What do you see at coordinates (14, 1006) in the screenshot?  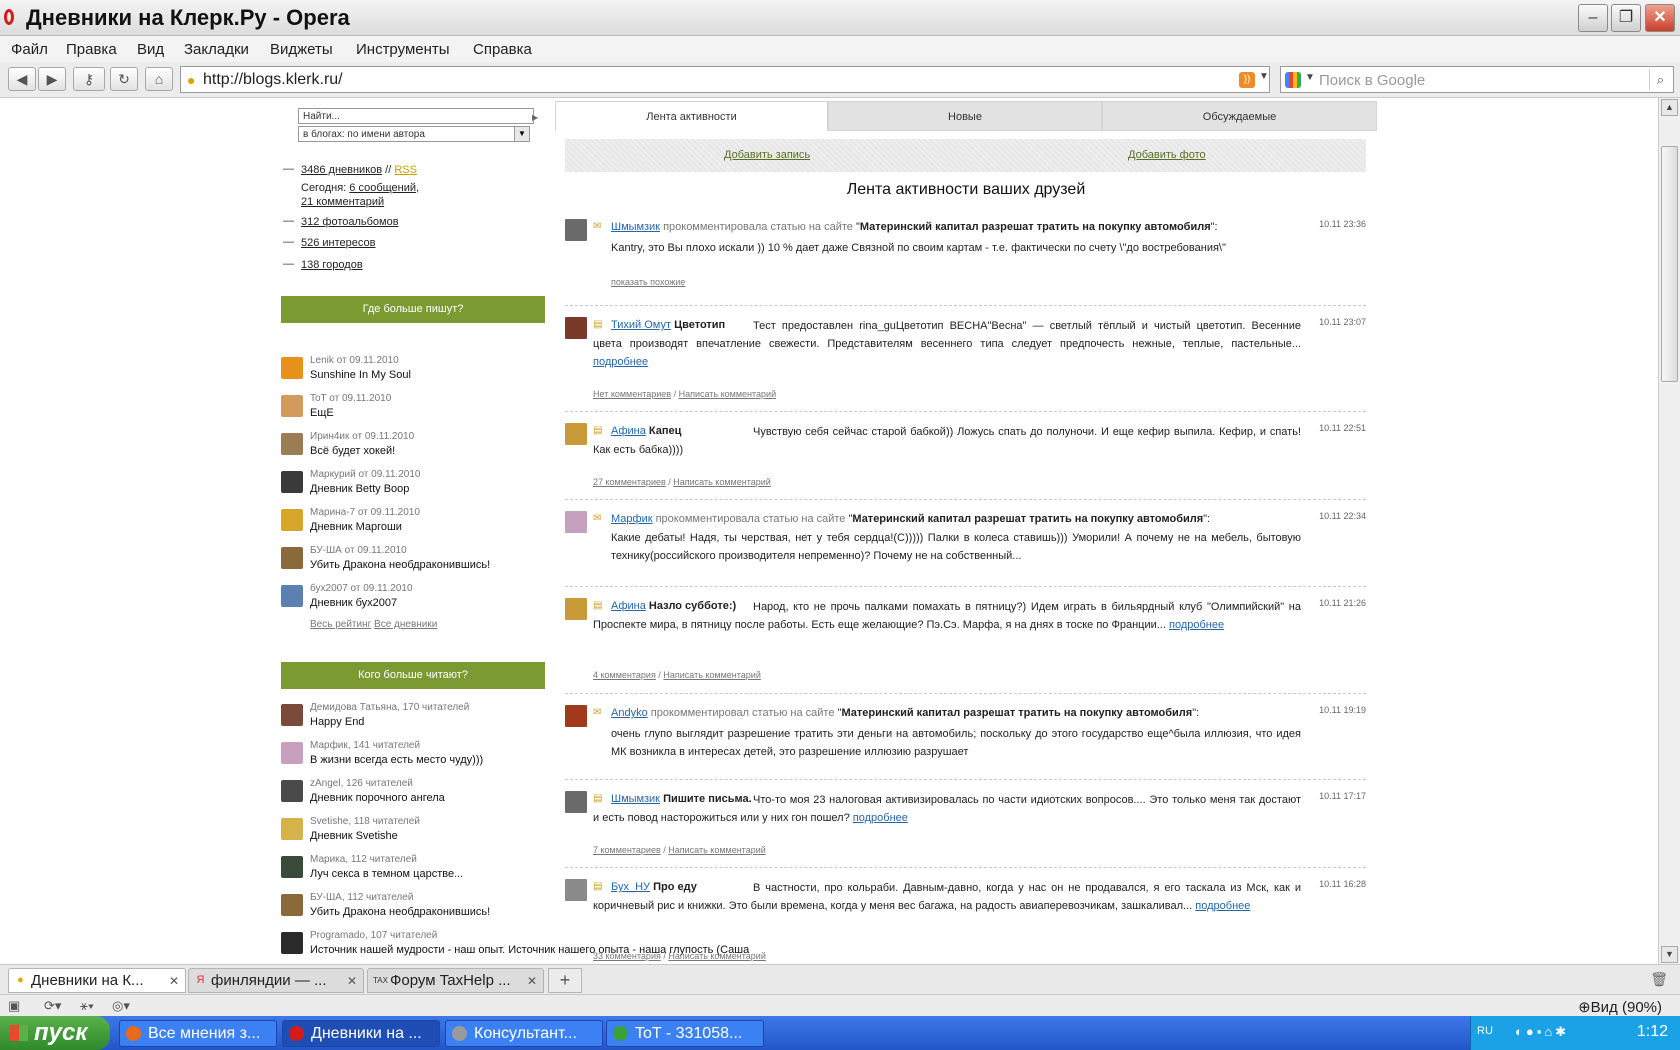 I see `panel-toggle-icon: ▣` at bounding box center [14, 1006].